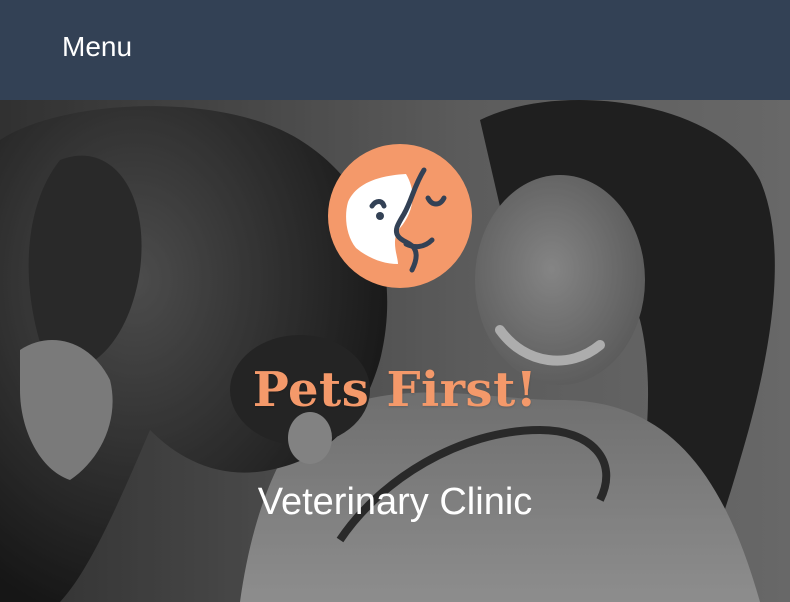 The height and width of the screenshot is (602, 790). I want to click on pet-human-face-logo-icon, so click(400, 216).